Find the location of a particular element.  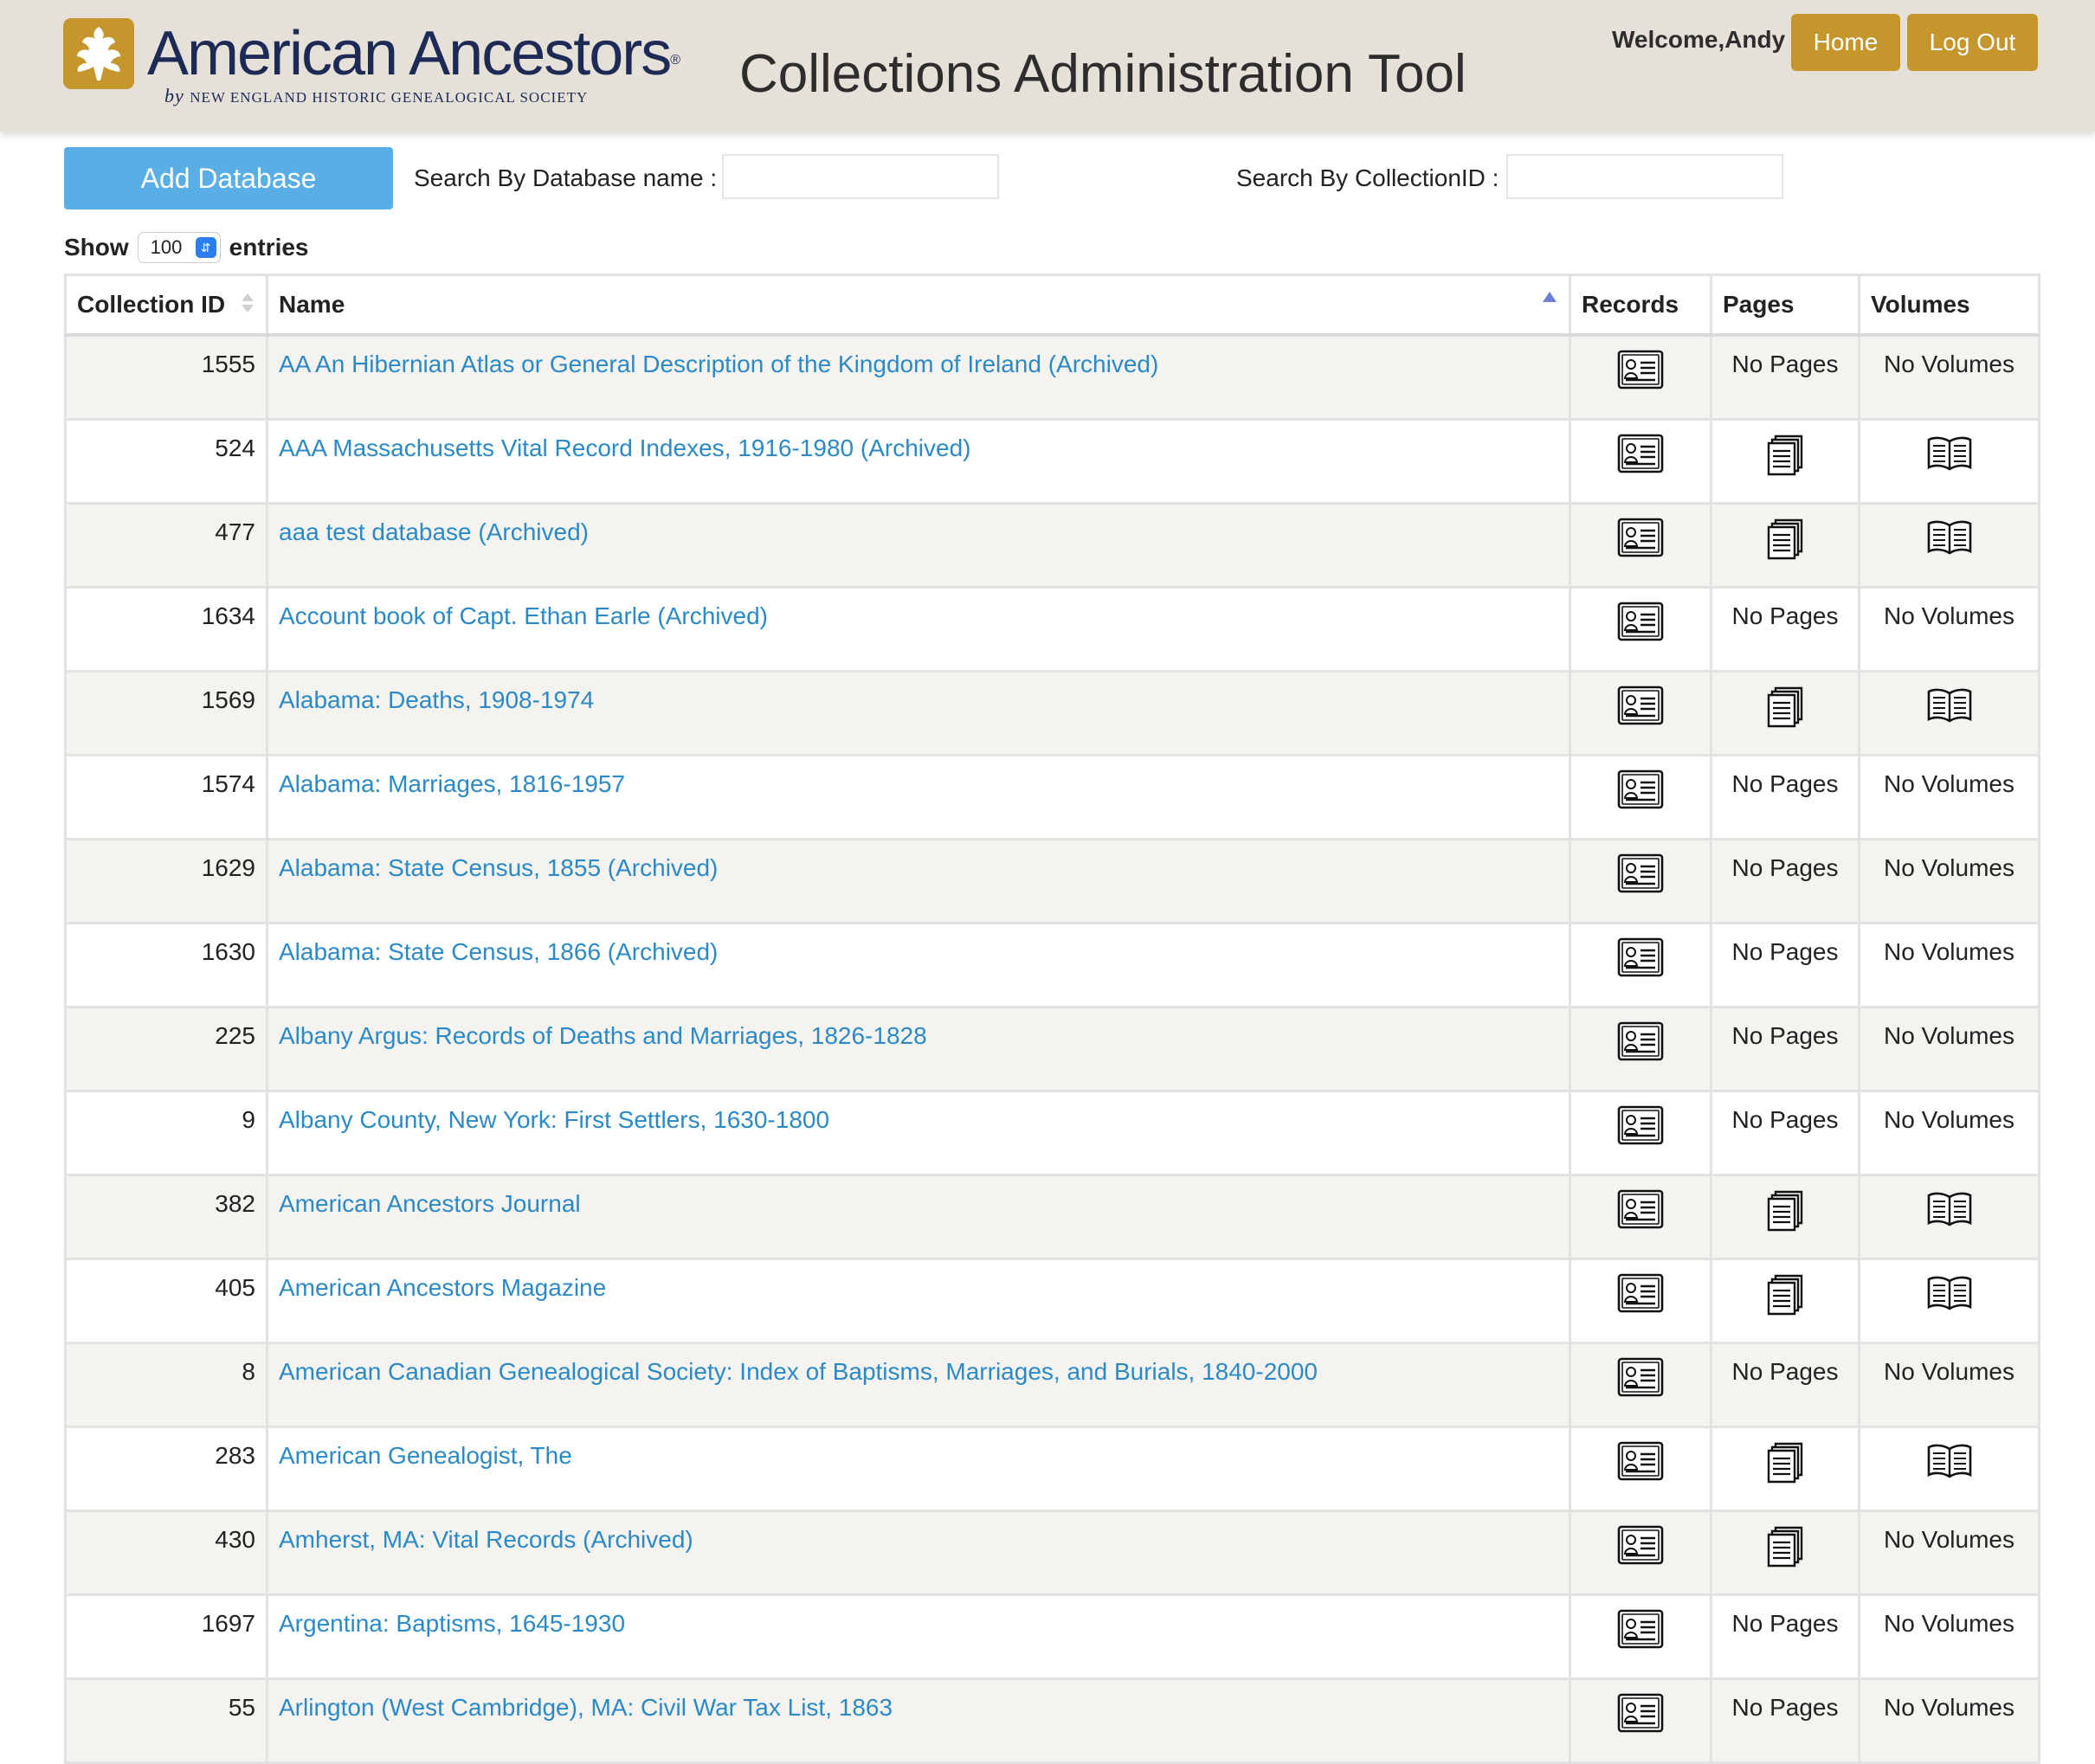

volumes-cell is located at coordinates (1949, 1301).